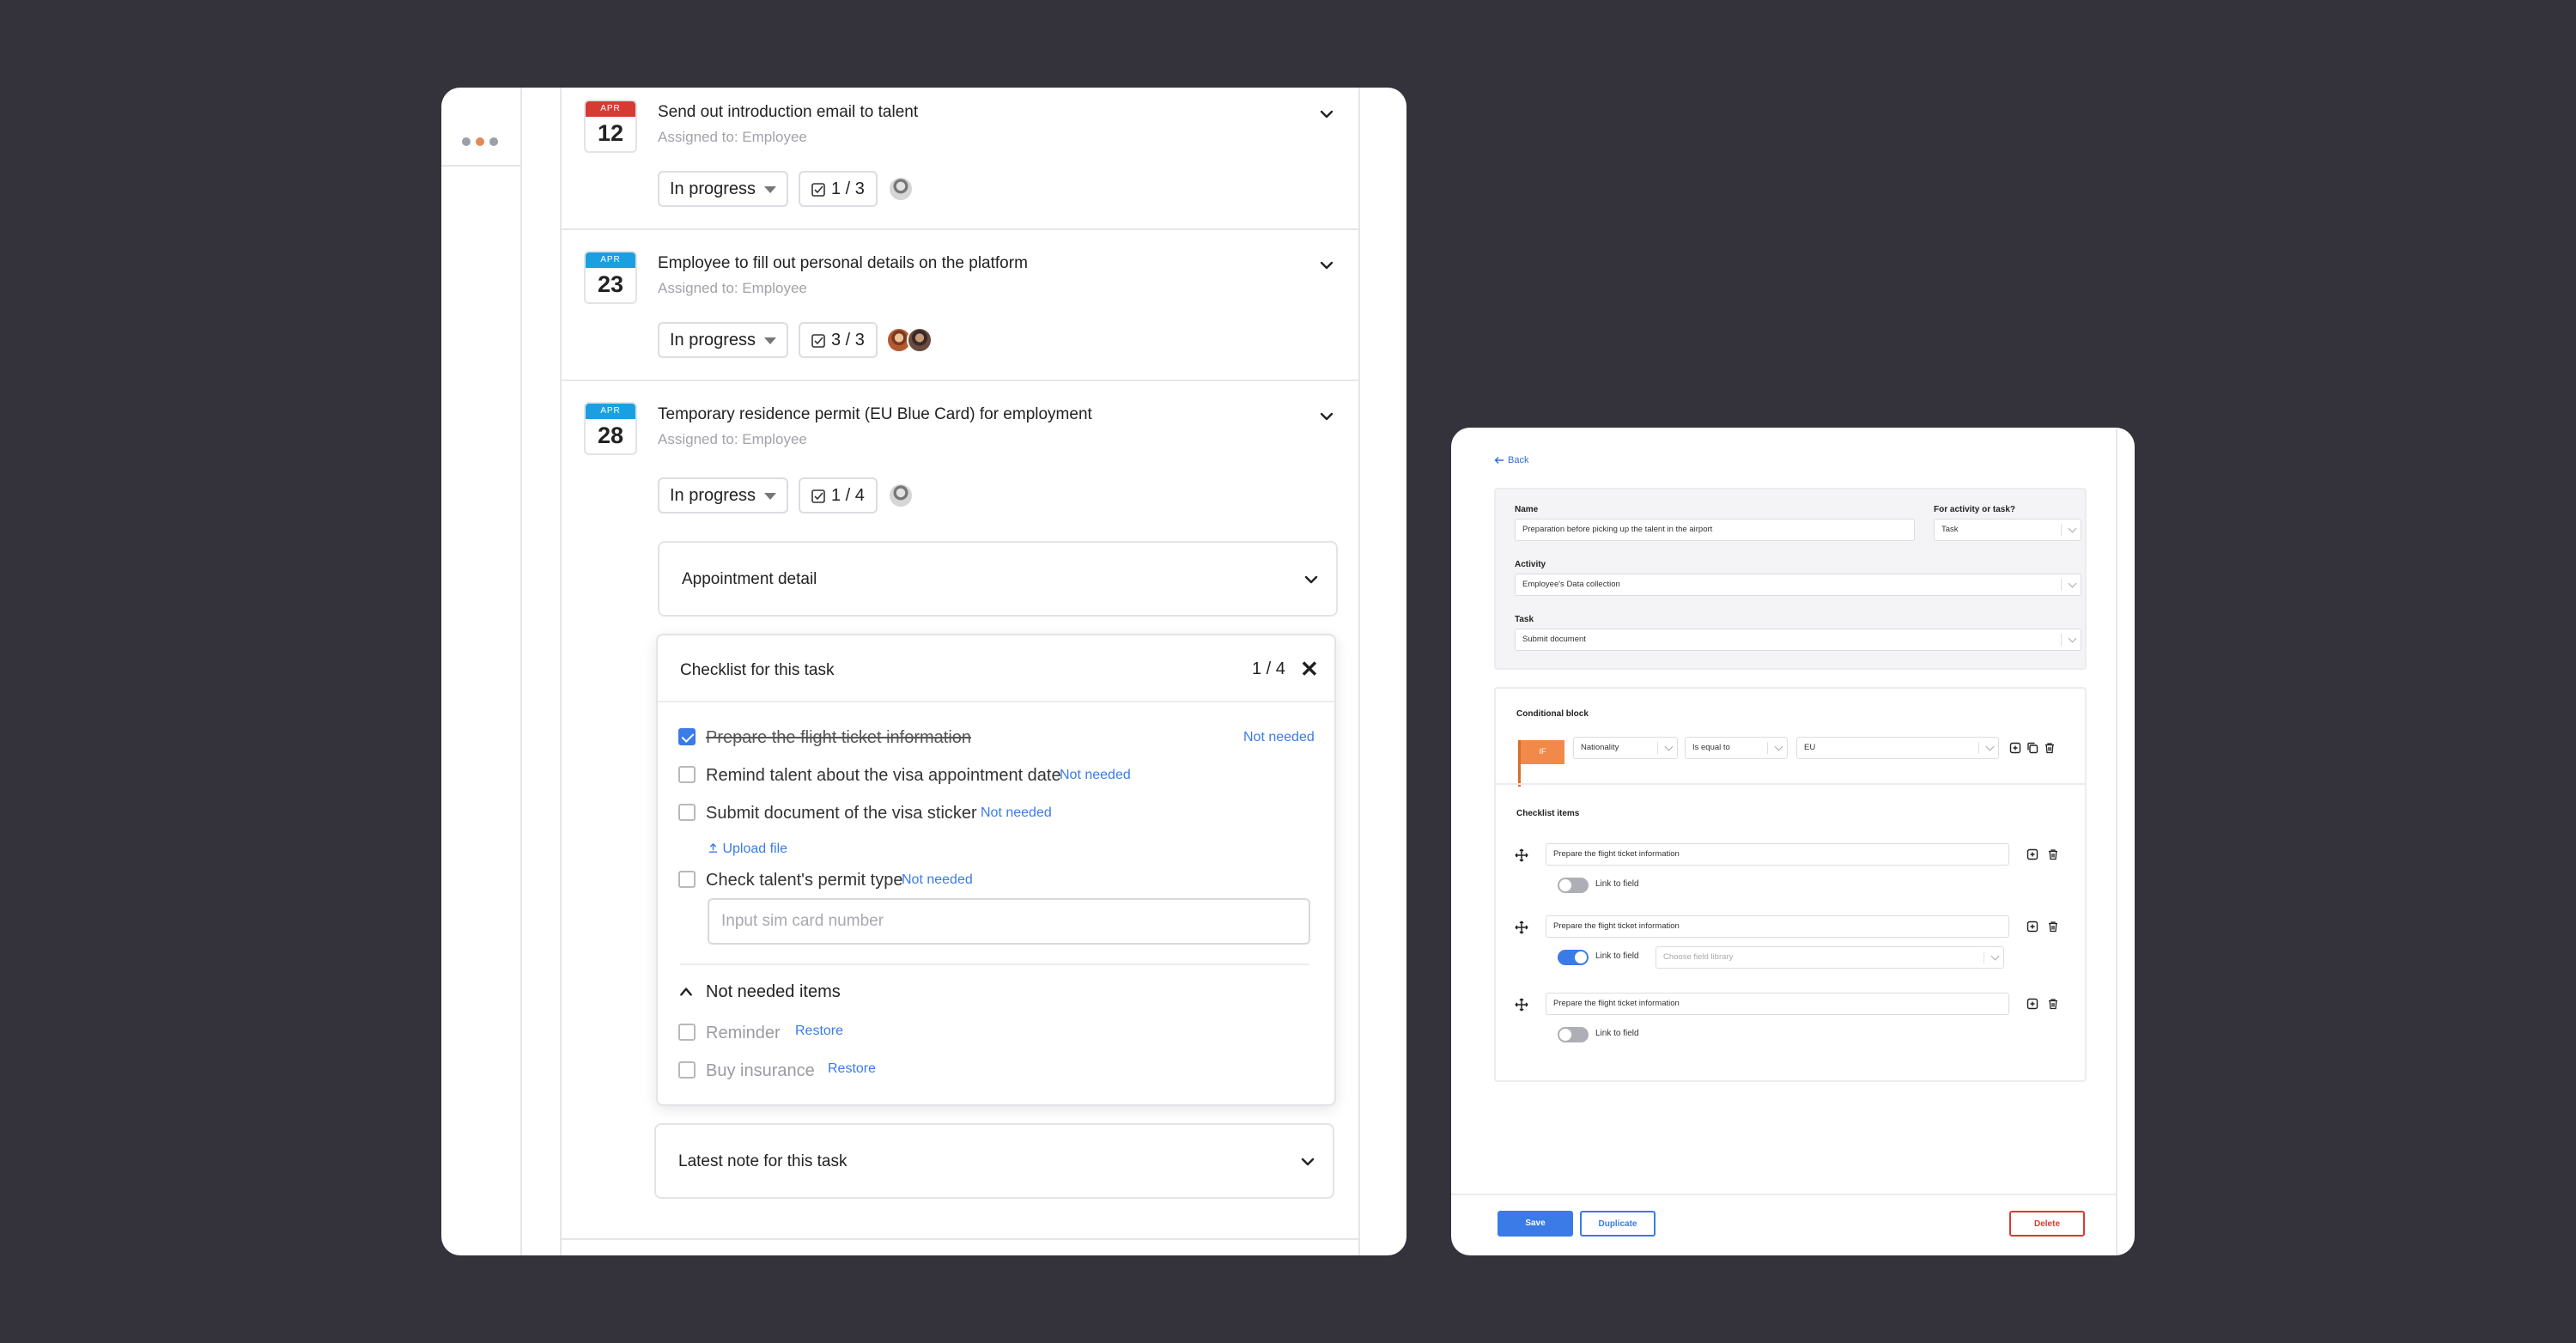  Describe the element at coordinates (1554, 639) in the screenshot. I see `task-value: Submit document` at that location.